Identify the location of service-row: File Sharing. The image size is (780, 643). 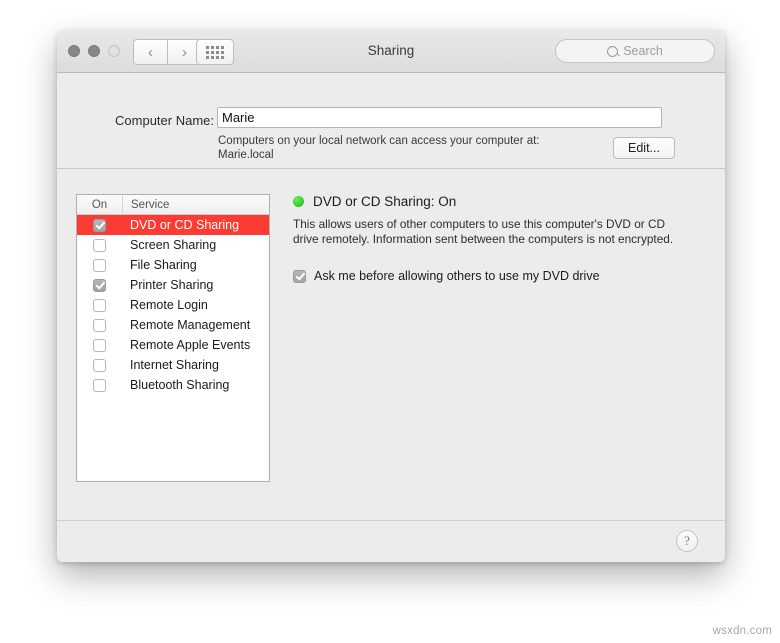
(173, 265).